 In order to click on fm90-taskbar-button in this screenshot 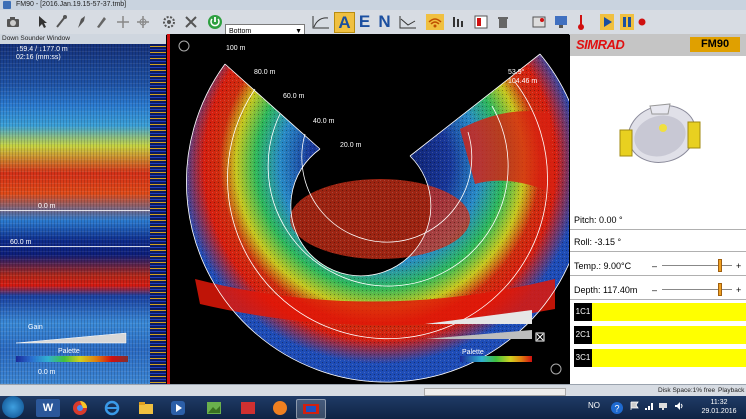, I will do `click(311, 409)`.